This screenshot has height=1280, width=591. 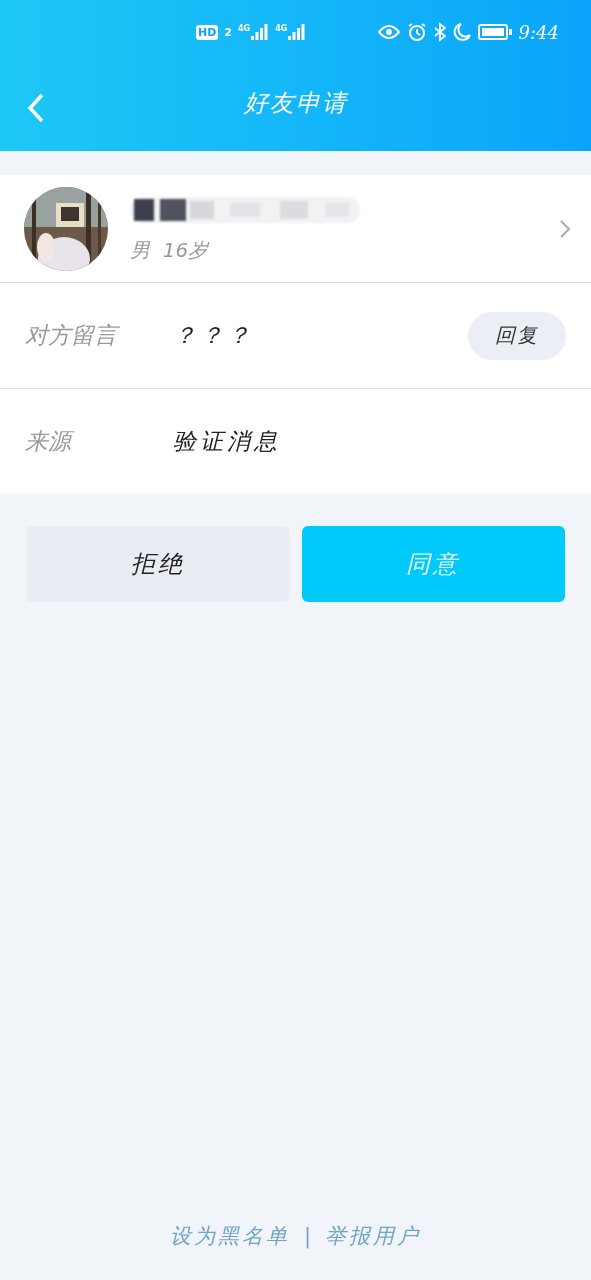 What do you see at coordinates (439, 32) in the screenshot?
I see `bluetooth-icon` at bounding box center [439, 32].